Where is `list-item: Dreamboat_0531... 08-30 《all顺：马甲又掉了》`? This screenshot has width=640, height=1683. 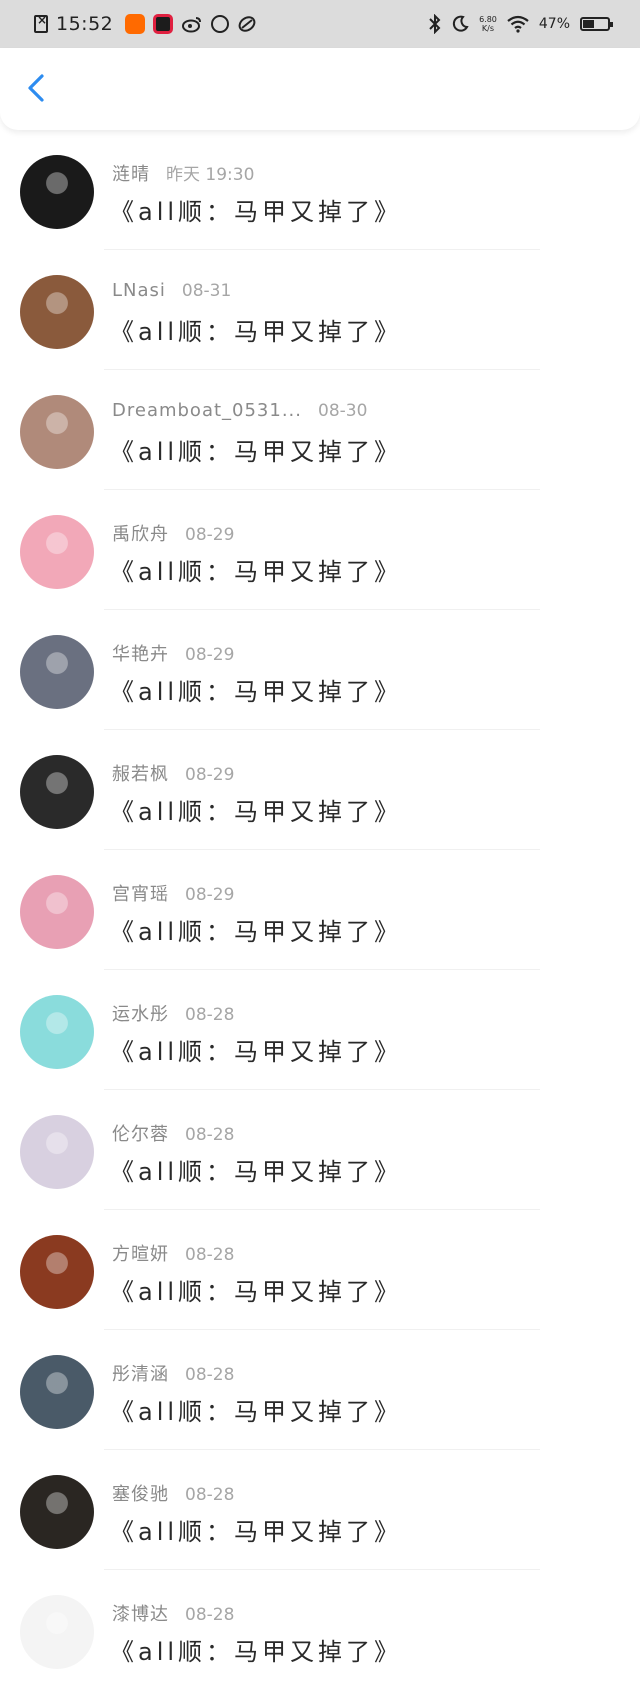 list-item: Dreamboat_0531... 08-30 《all顺：马甲又掉了》 is located at coordinates (320, 430).